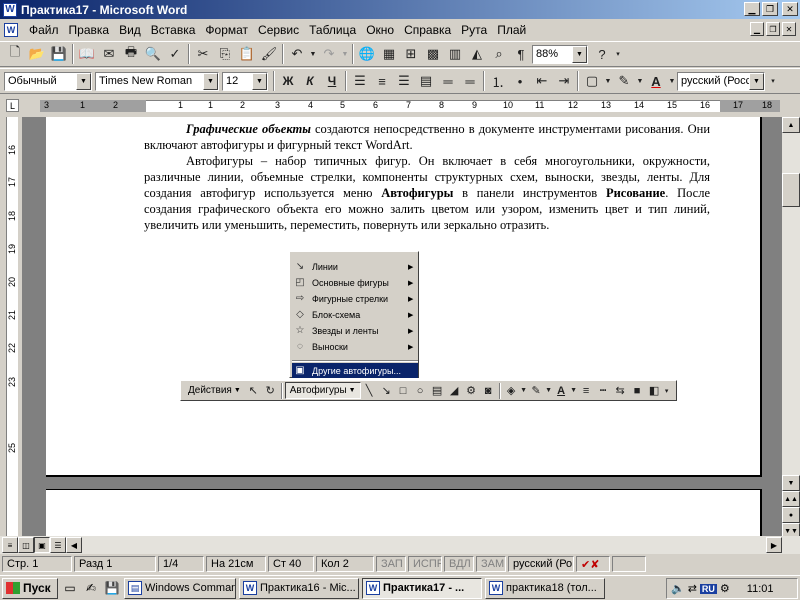 This screenshot has width=800, height=600. Describe the element at coordinates (226, 30) in the screenshot. I see `menu-format: Формат` at that location.